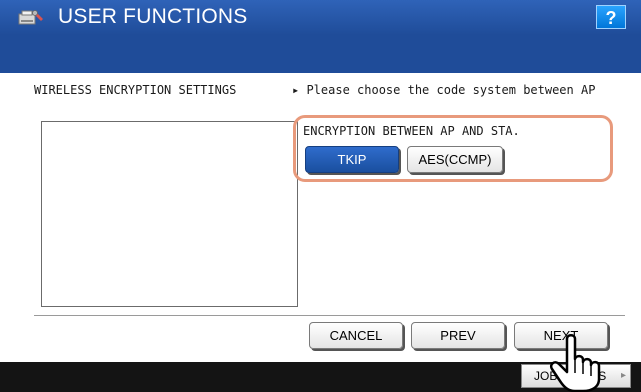  I want to click on help-button: ?, so click(611, 17).